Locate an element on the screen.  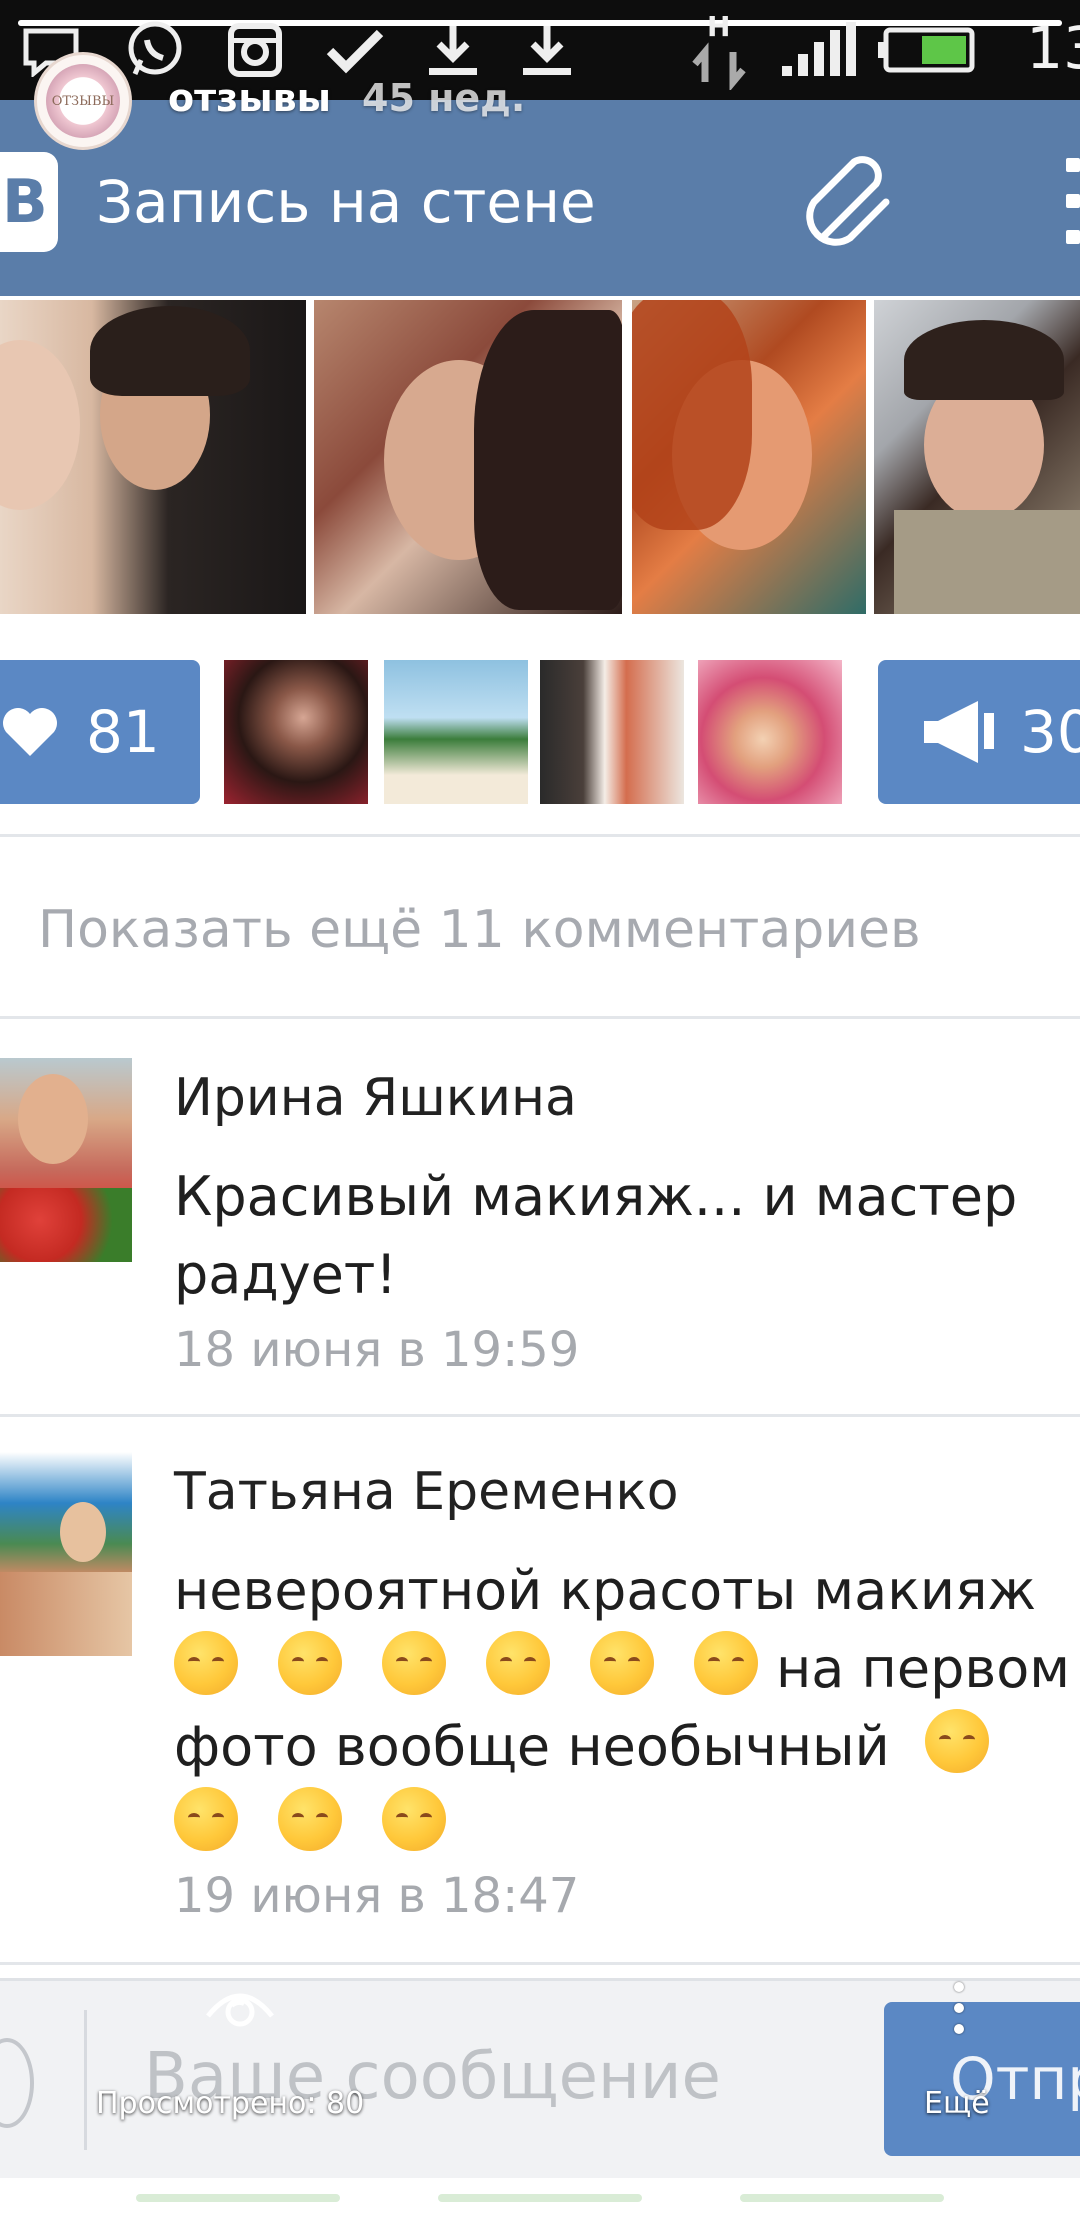
comment-author: Ирина Яшкина is located at coordinates (375, 1098).